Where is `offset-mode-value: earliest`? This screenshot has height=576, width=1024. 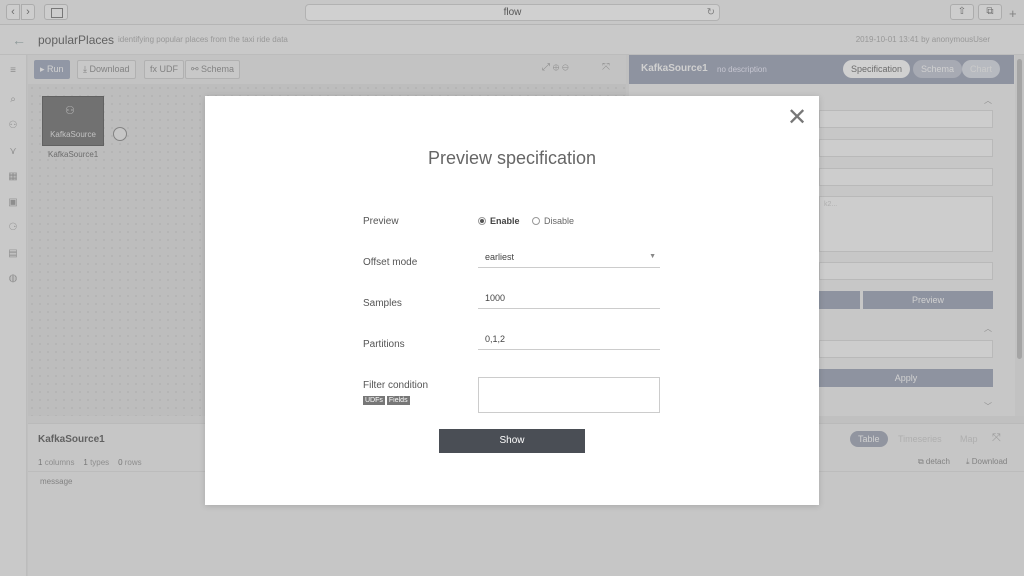 offset-mode-value: earliest is located at coordinates (500, 257).